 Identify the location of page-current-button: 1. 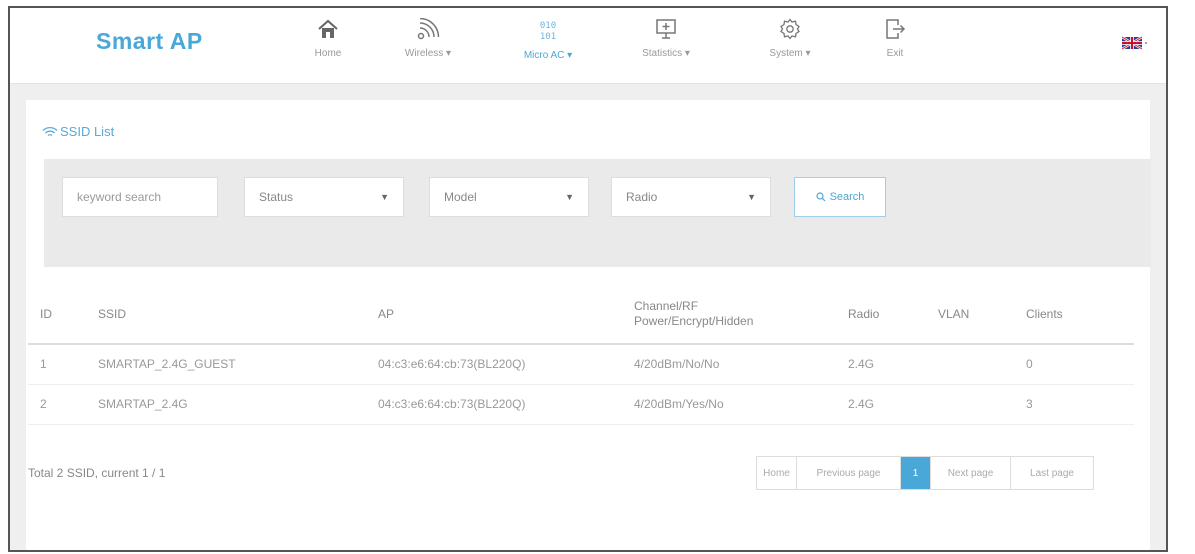
(916, 473).